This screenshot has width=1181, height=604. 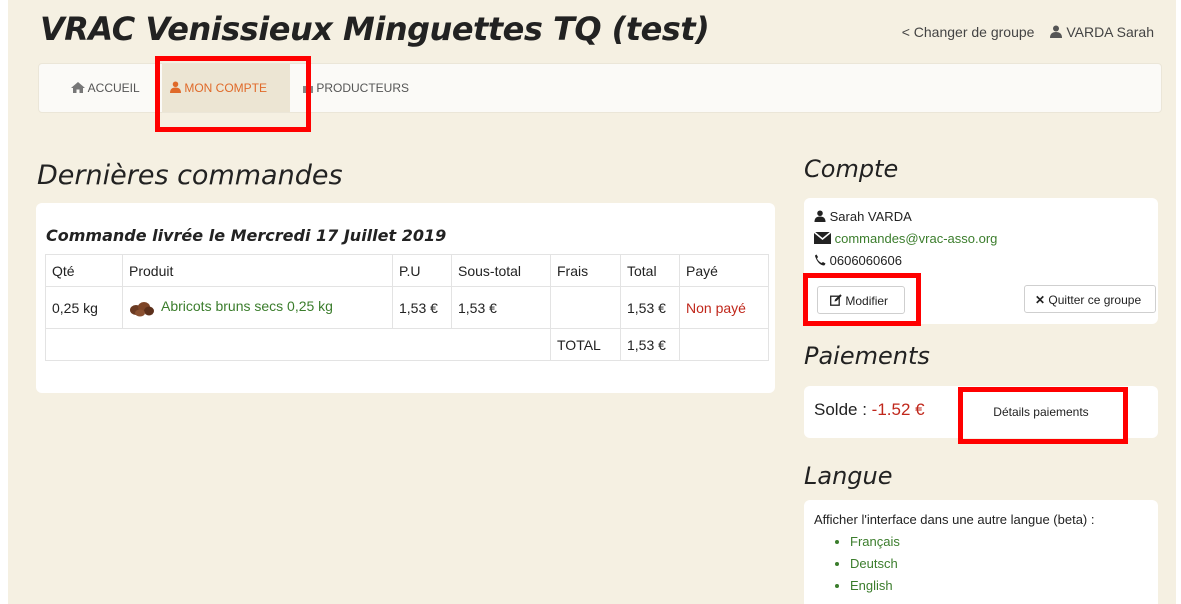 What do you see at coordinates (1095, 300) in the screenshot?
I see `leave-group-label: Quitter ce groupe` at bounding box center [1095, 300].